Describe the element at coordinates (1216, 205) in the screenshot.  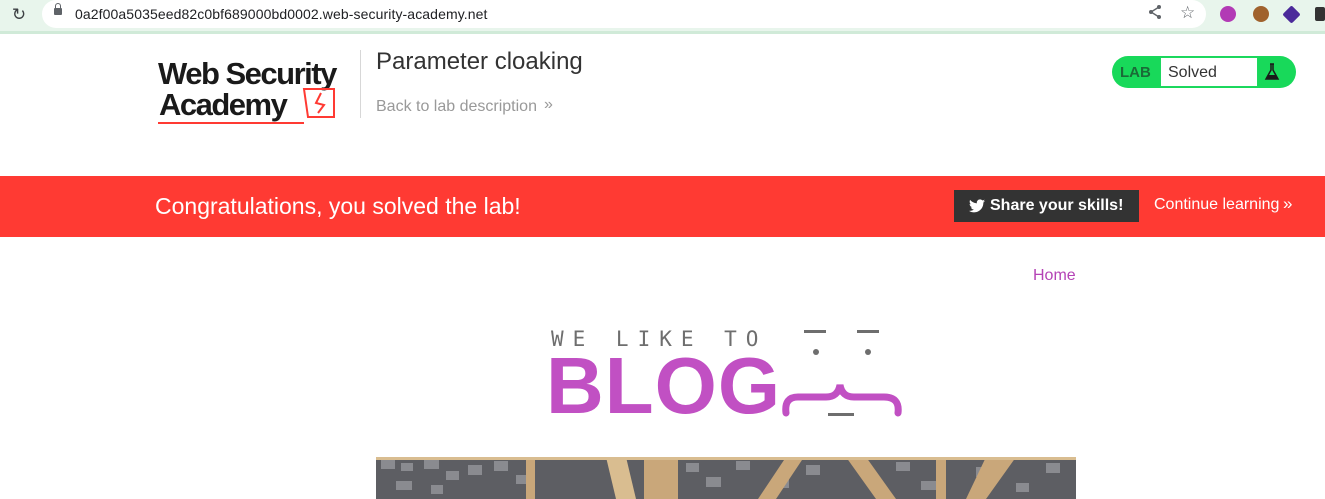
I see `continue-learning-link: Continue learning` at that location.